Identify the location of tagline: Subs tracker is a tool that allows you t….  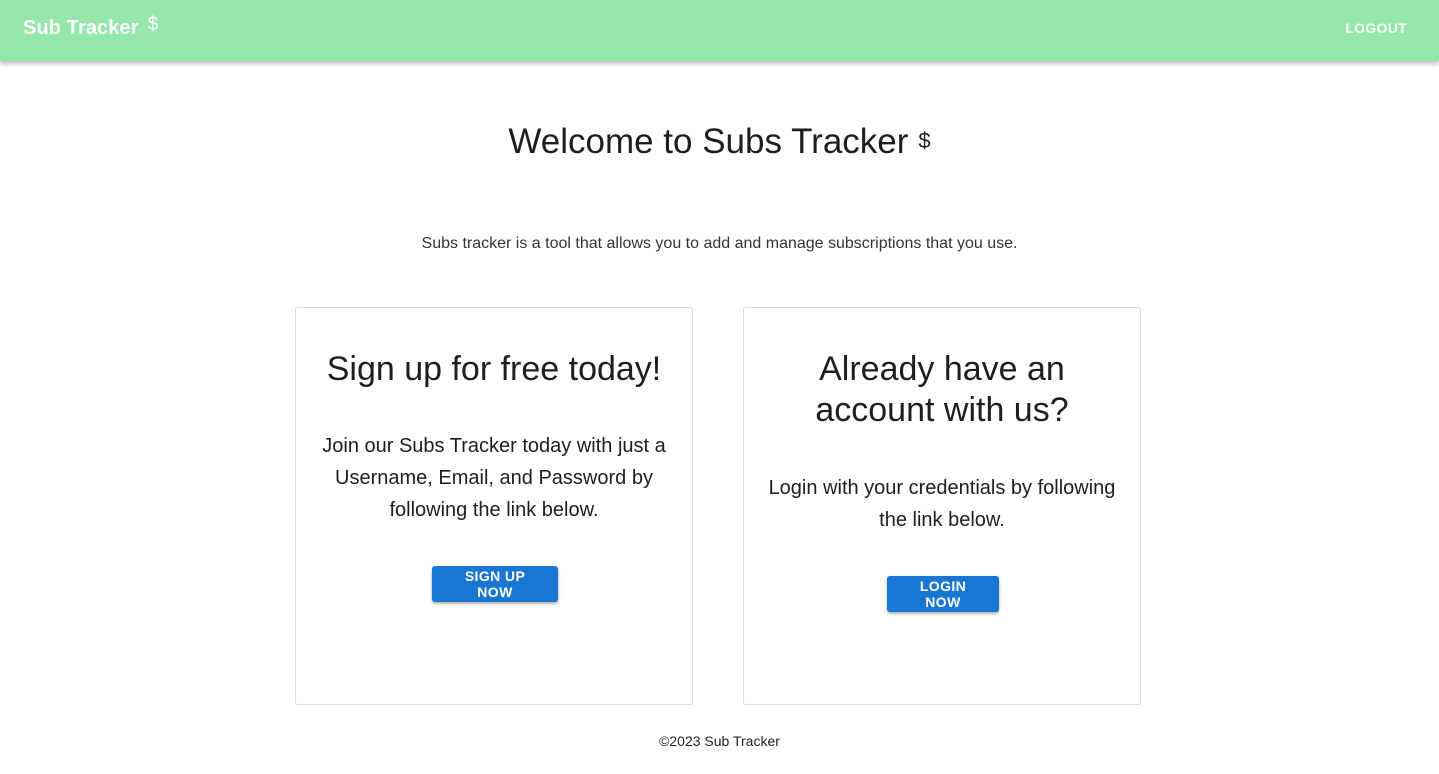
(719, 243).